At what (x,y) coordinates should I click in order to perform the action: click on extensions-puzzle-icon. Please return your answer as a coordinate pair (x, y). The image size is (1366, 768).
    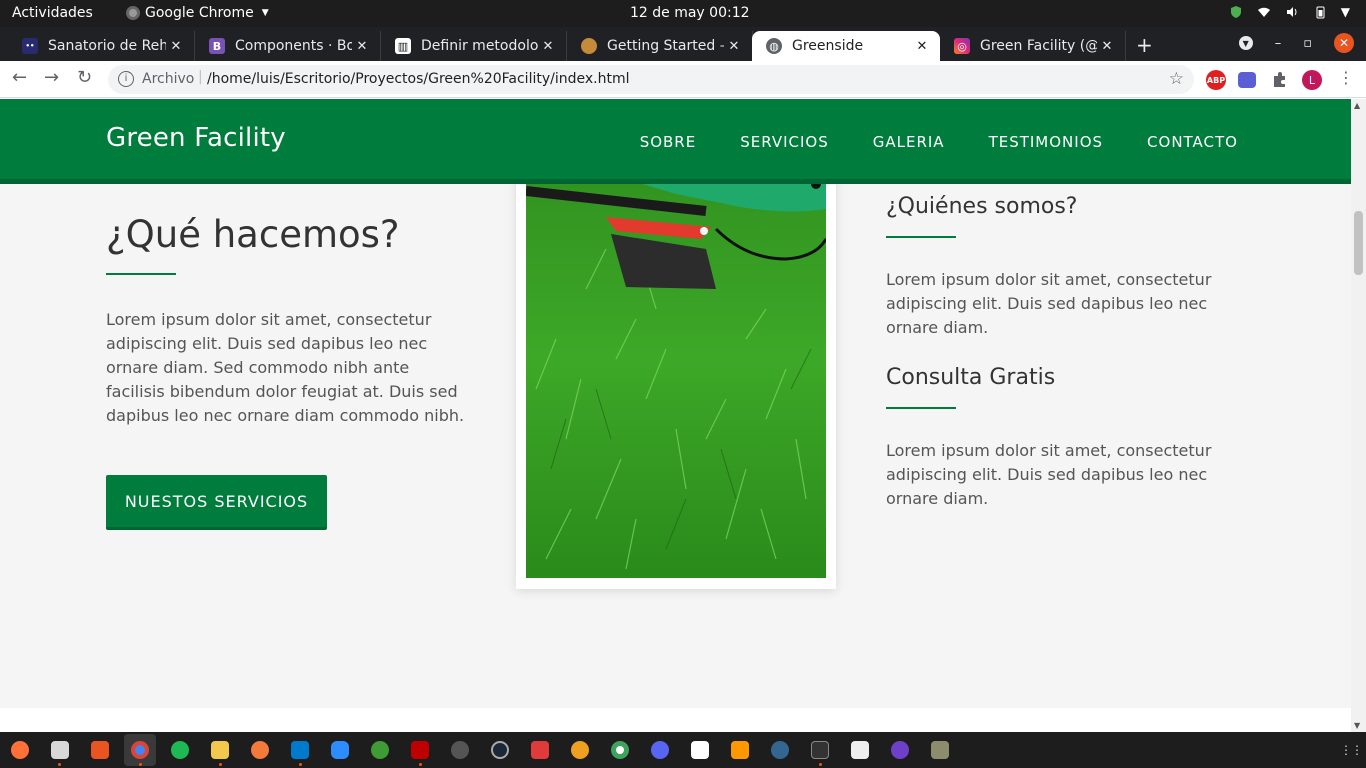
    Looking at the image, I should click on (1280, 80).